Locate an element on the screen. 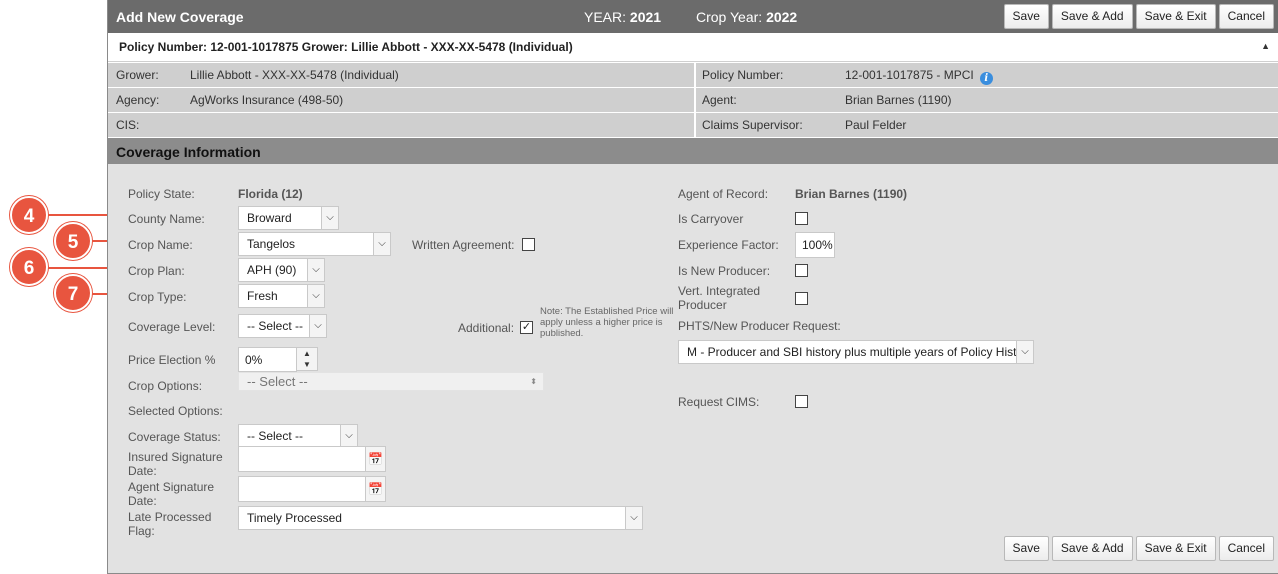 The height and width of the screenshot is (574, 1278). agent-signature-date-input is located at coordinates (302, 489).